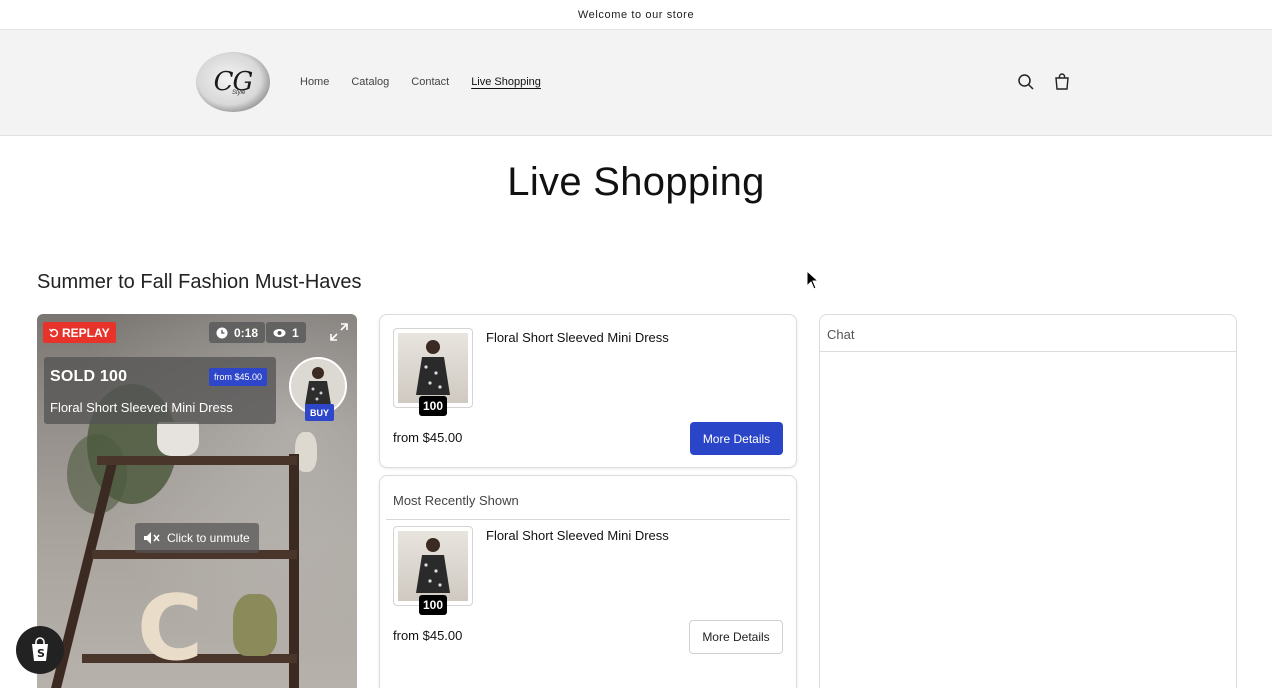  What do you see at coordinates (41, 653) in the screenshot?
I see `svg-text: S` at bounding box center [41, 653].